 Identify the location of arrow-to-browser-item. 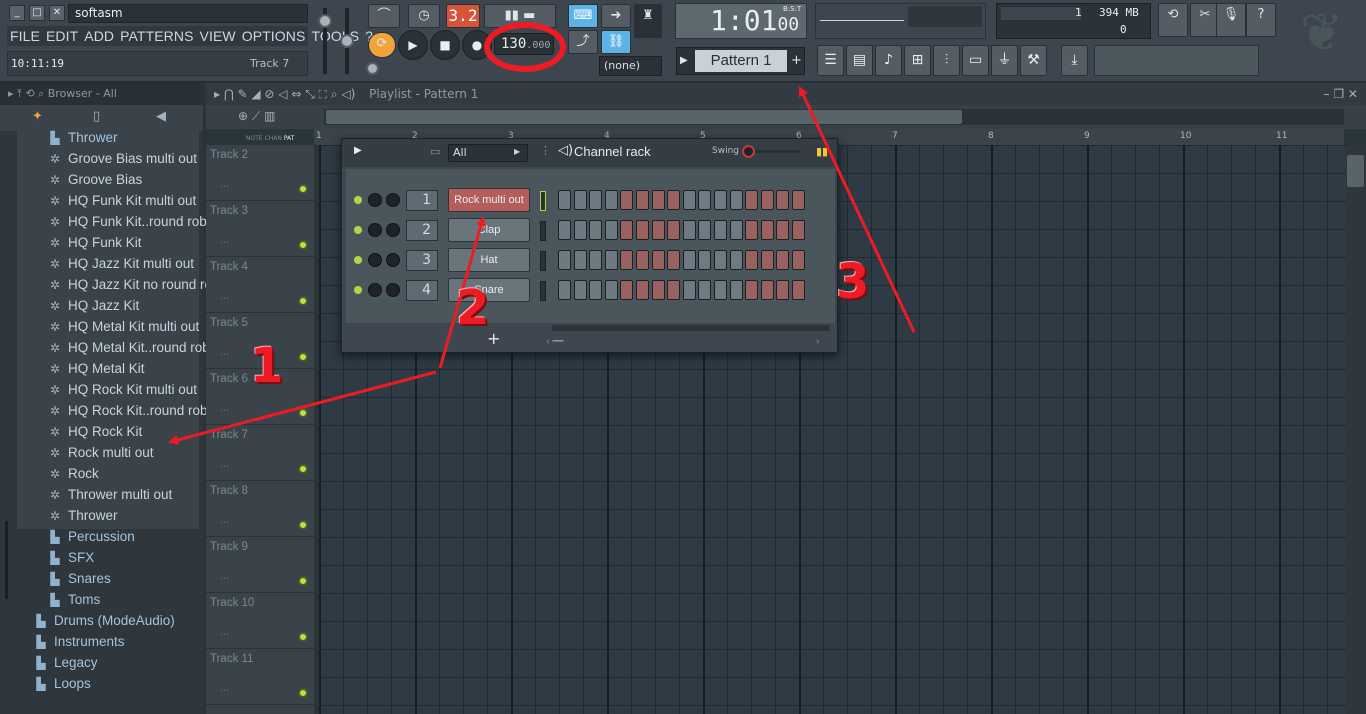
(302, 407).